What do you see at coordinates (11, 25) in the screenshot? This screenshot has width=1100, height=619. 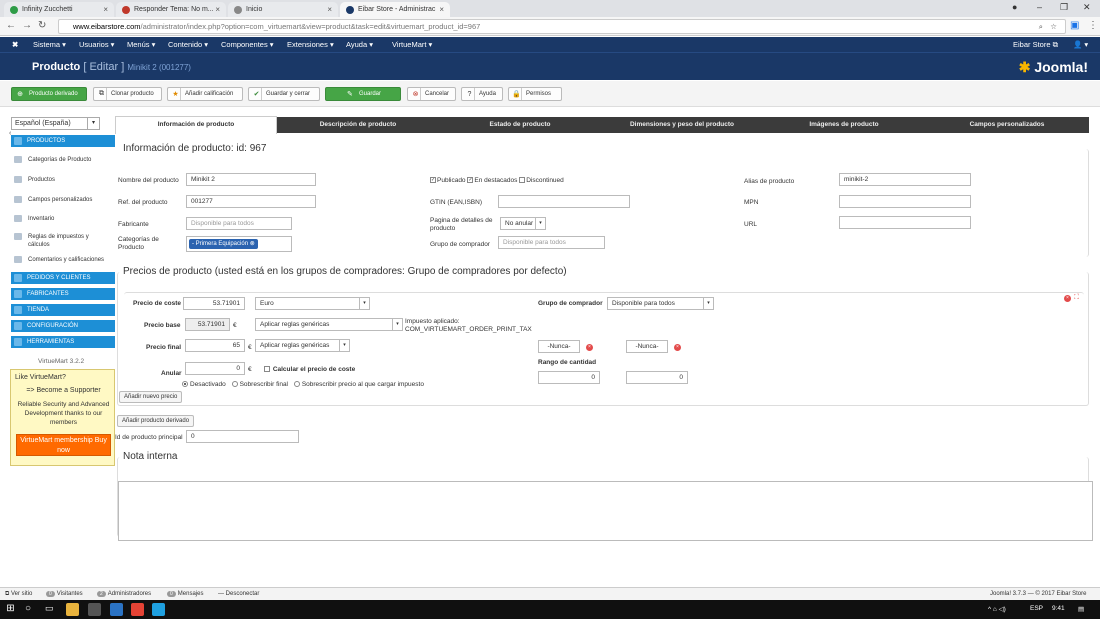 I see `back-icon: ←` at bounding box center [11, 25].